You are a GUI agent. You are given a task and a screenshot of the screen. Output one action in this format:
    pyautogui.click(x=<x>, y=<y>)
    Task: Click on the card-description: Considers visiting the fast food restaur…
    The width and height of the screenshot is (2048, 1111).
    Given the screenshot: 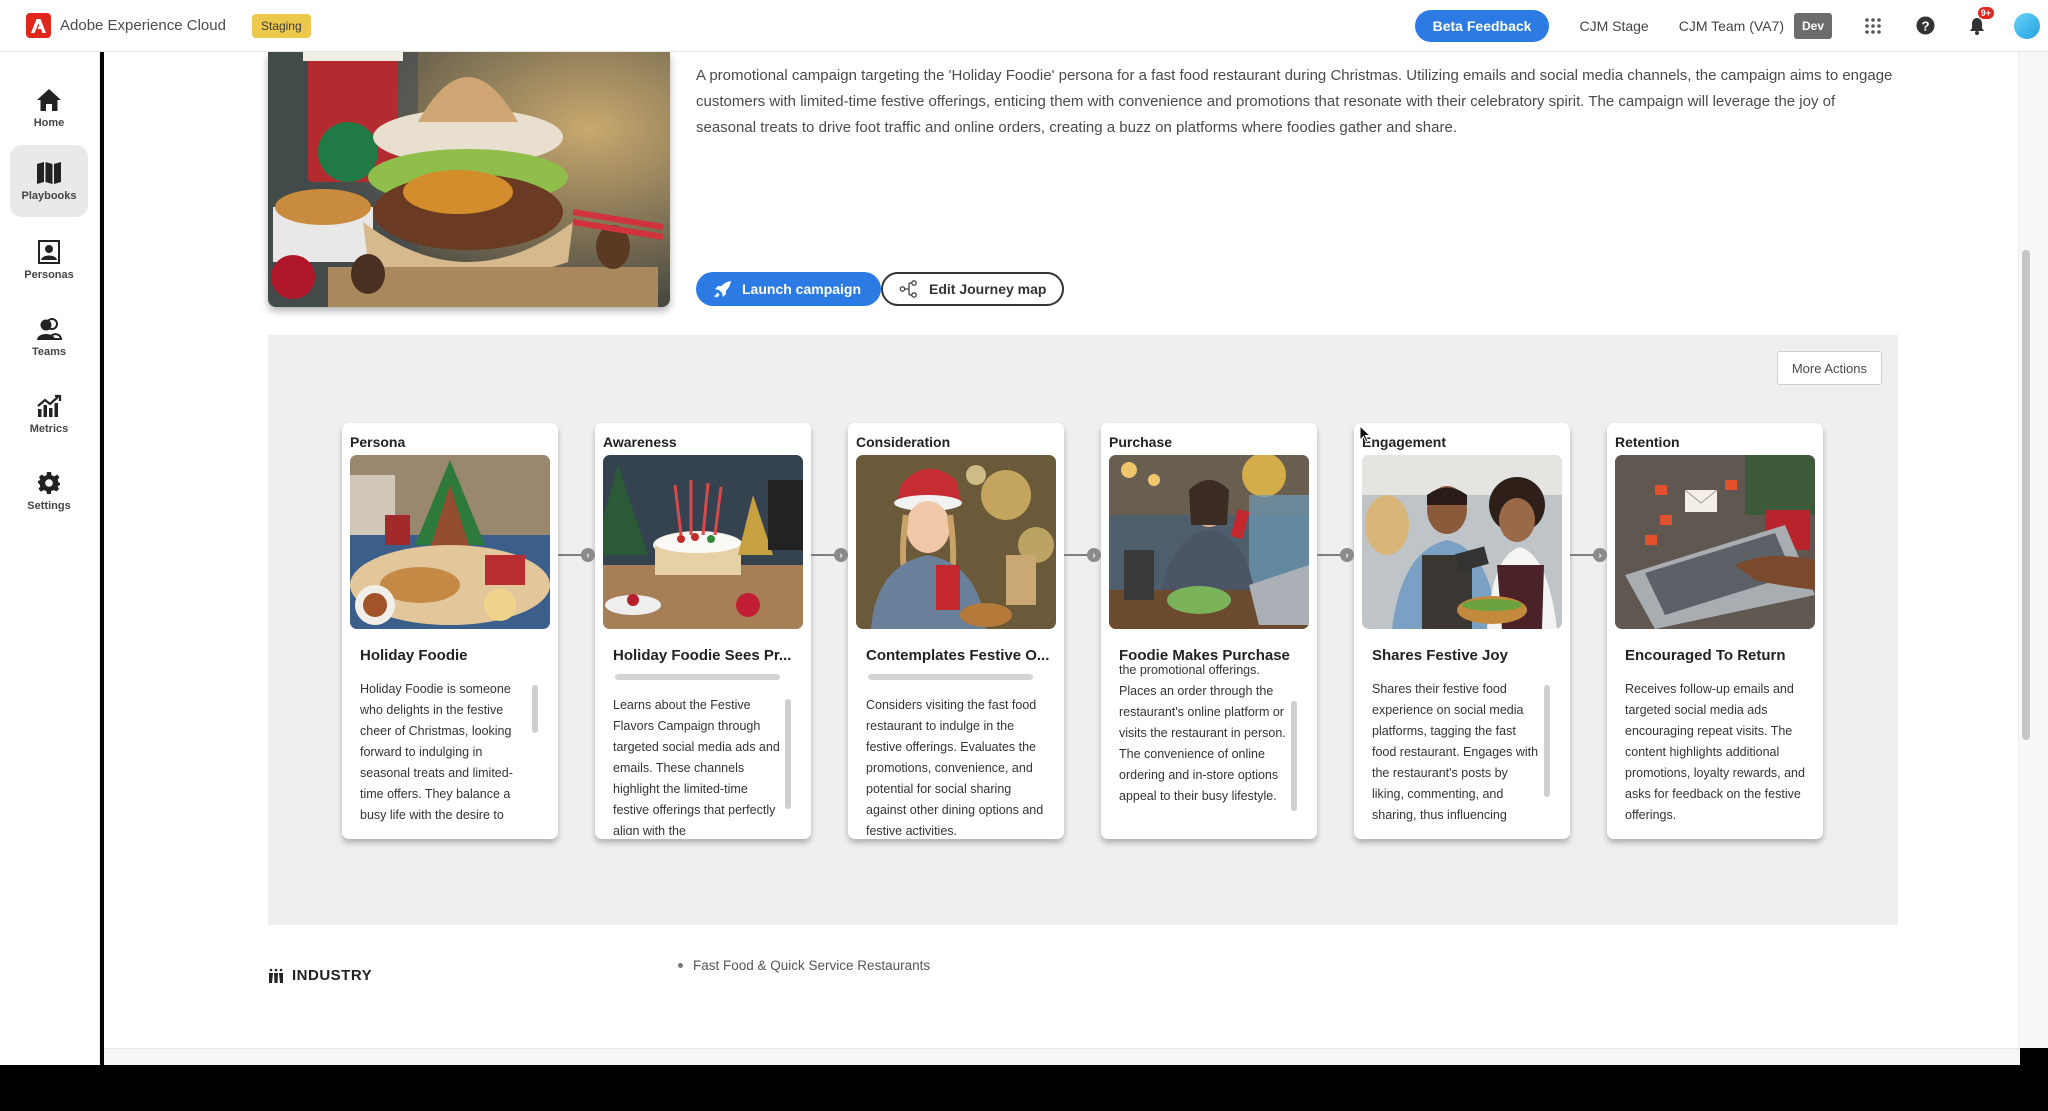 What is the action you would take?
    pyautogui.click(x=955, y=766)
    